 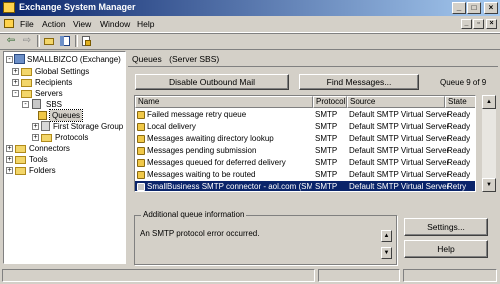 I want to click on connector-queue-icon, so click(x=141, y=187).